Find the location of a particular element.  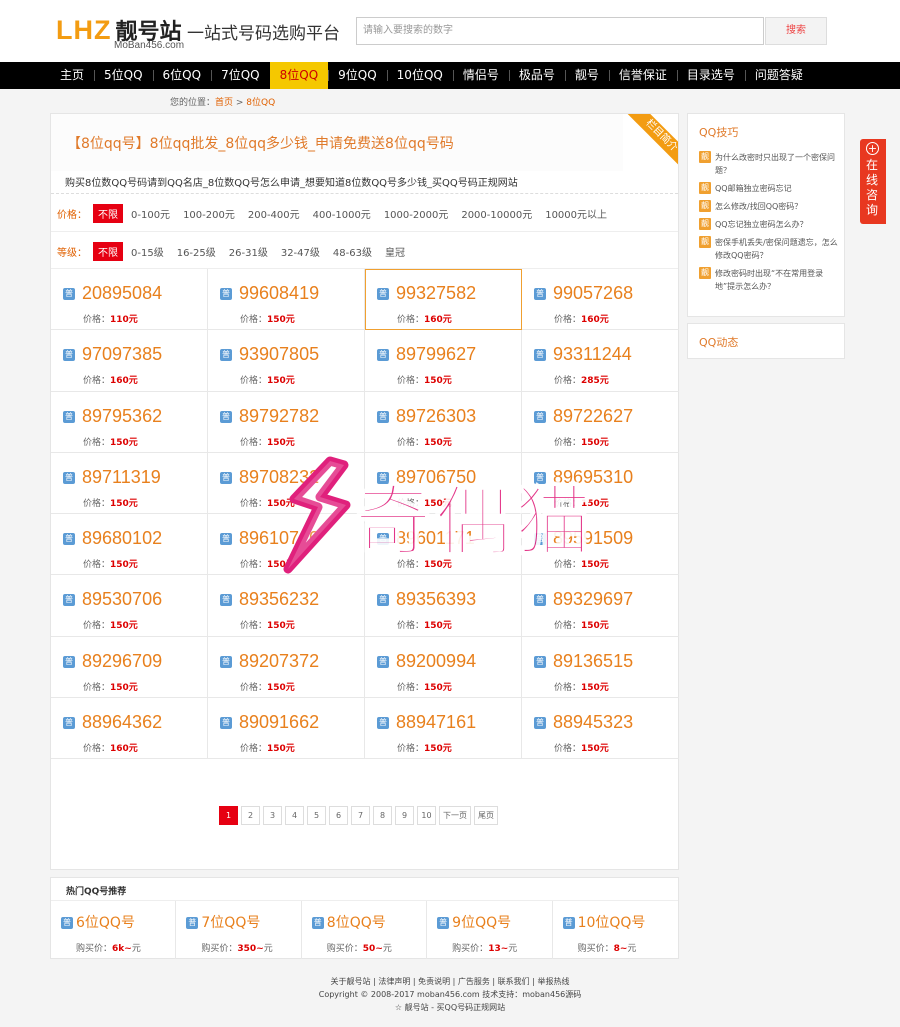

hot-recommend-item: 普 8位QQ号 购买价：50~元 is located at coordinates (365, 930).